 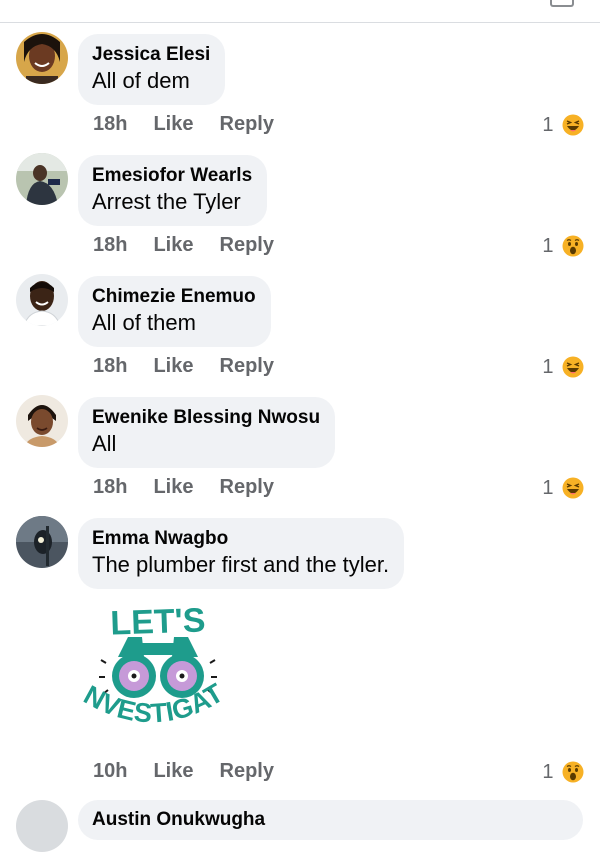 What do you see at coordinates (330, 820) in the screenshot?
I see `comment-bubble: Austin Onukwugha` at bounding box center [330, 820].